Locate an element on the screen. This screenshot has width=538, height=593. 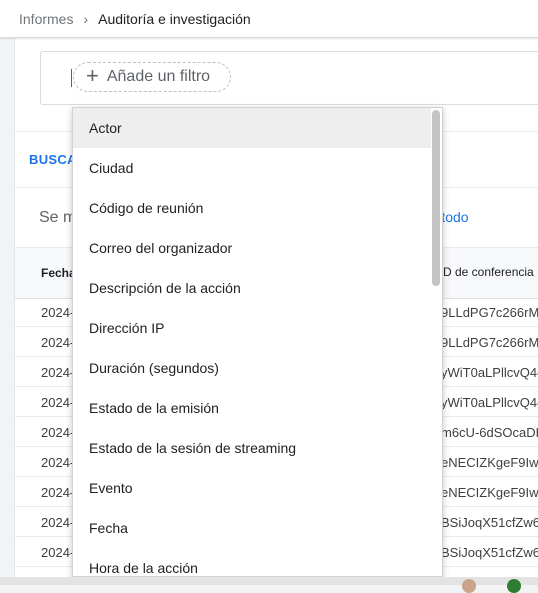
dropdown-option: Dirección IP is located at coordinates (252, 328).